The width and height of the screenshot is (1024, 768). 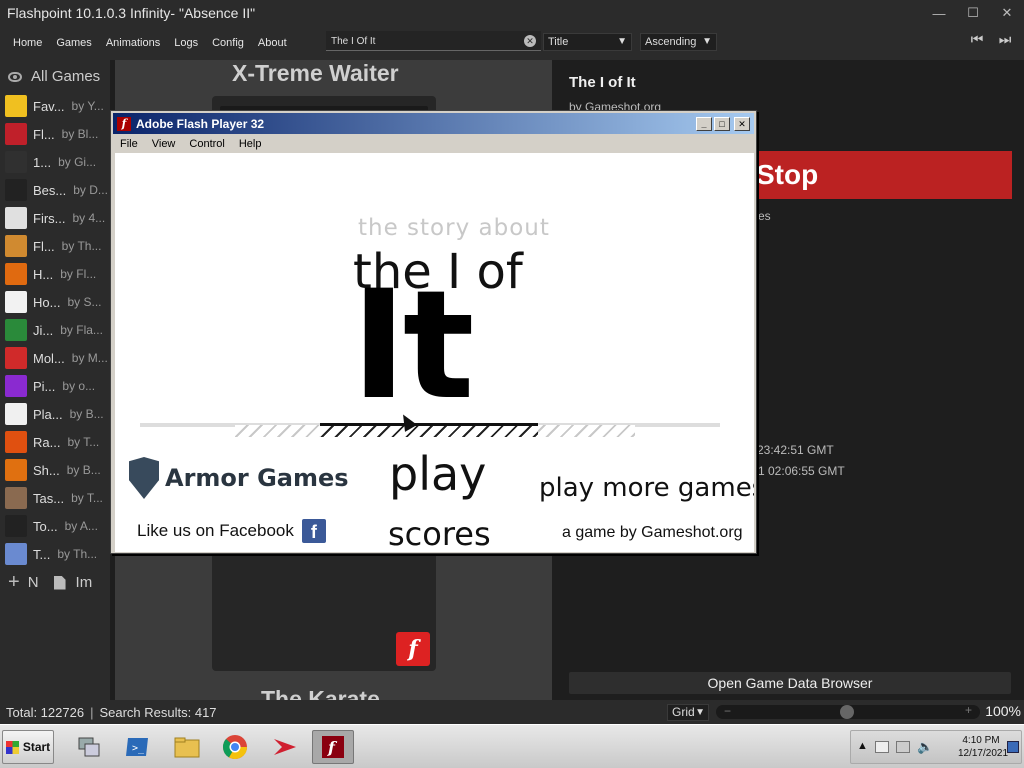 What do you see at coordinates (54, 76) in the screenshot?
I see `all-games-item: All Games` at bounding box center [54, 76].